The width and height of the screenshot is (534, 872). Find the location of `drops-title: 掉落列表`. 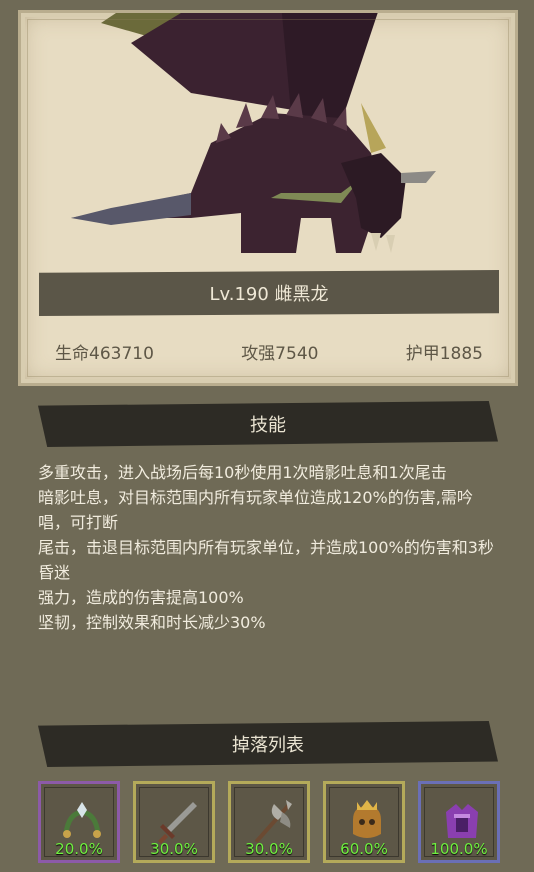

drops-title: 掉落列表 is located at coordinates (268, 745).